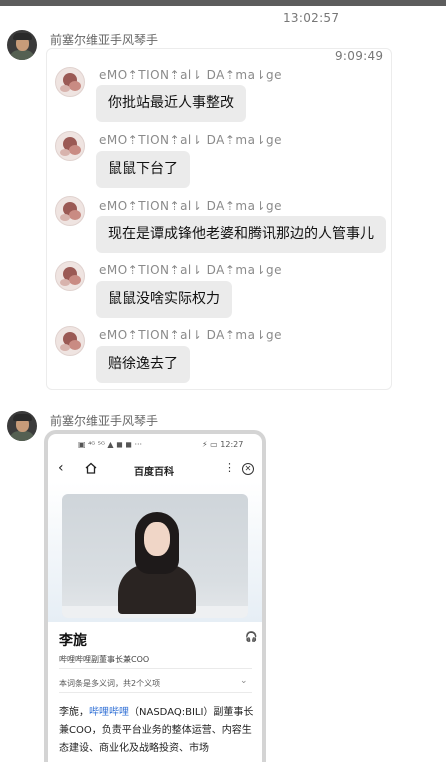 Image resolution: width=446 pixels, height=762 pixels. I want to click on phone-status-bar: ▣ ⁴ᴳ ⁵ᴳ ▲ ◼ ◼ ··· ⚡ ▭ 12:27, so click(155, 444).